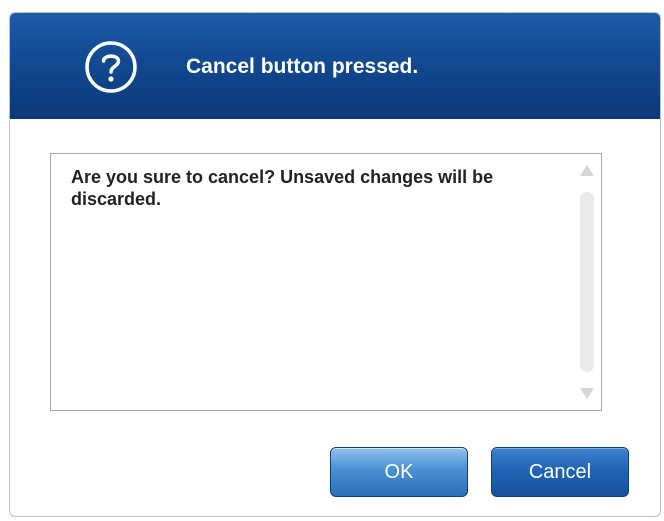 This screenshot has height=521, width=664. I want to click on question-circle-icon, so click(111, 67).